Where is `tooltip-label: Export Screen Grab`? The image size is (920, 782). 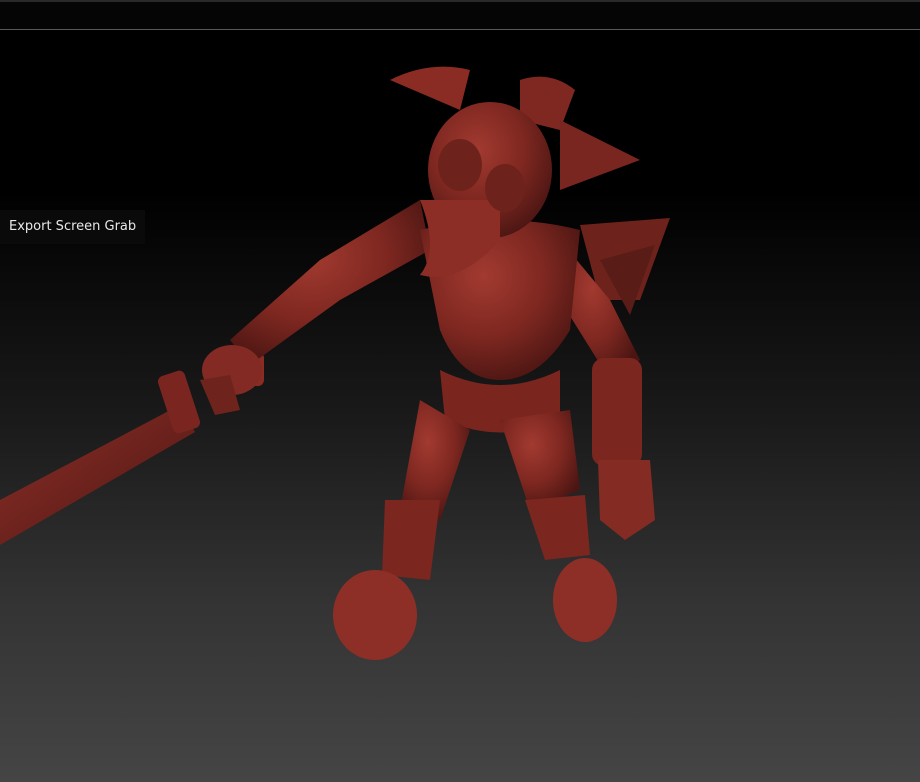
tooltip-label: Export Screen Grab is located at coordinates (73, 226).